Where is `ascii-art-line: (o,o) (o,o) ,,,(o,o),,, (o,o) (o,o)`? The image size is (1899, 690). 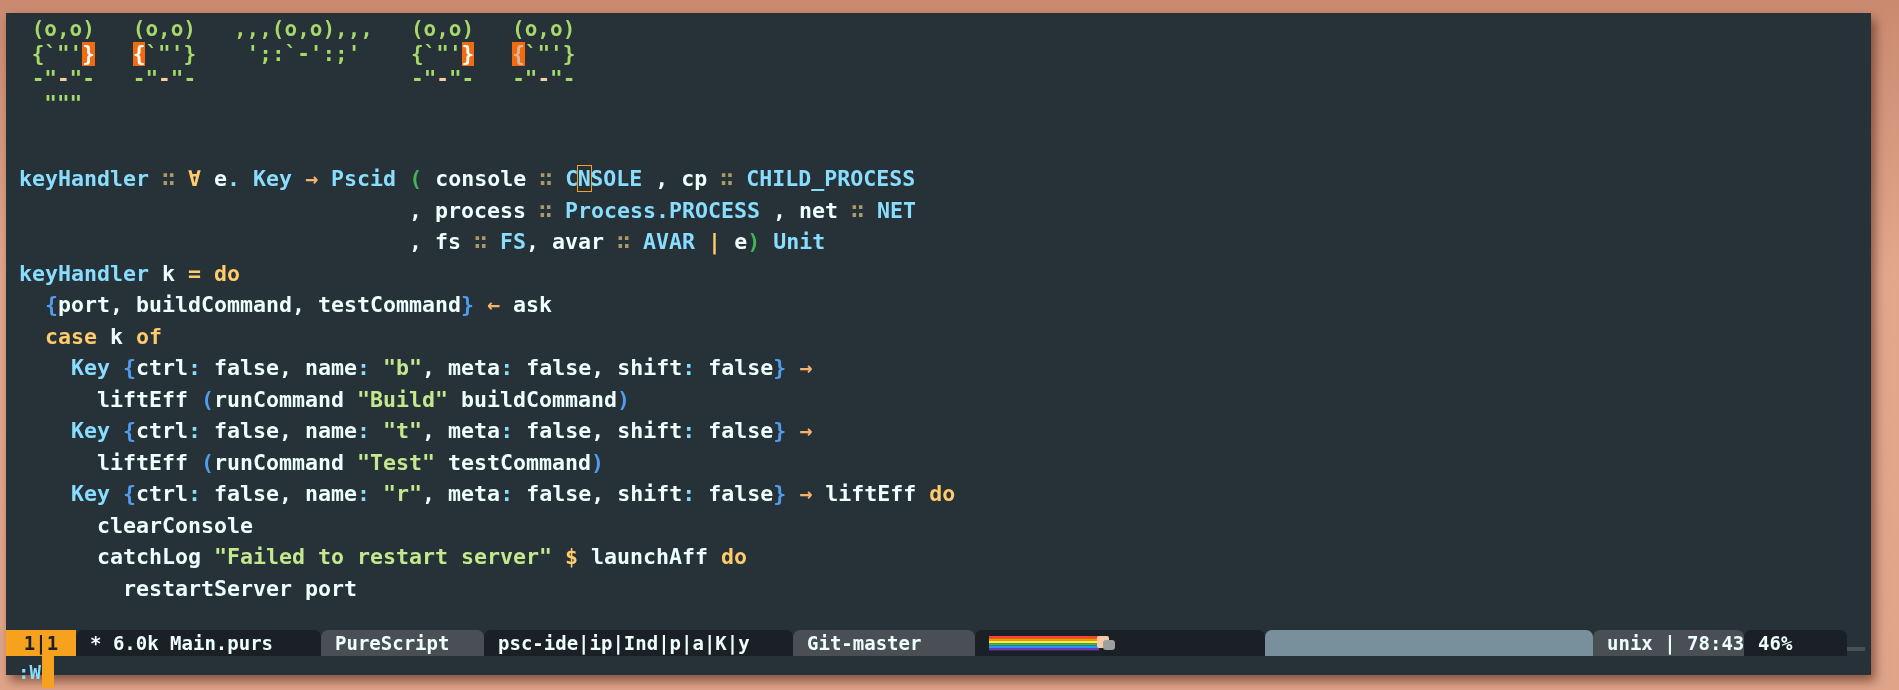 ascii-art-line: (o,o) (o,o) ,,,(o,o),,, (o,o) (o,o) is located at coordinates (303, 29).